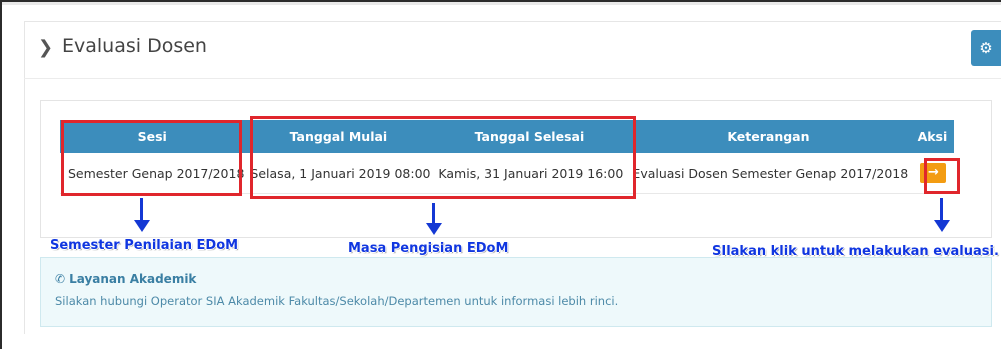  I want to click on highlight-box-tanggal, so click(443, 157).